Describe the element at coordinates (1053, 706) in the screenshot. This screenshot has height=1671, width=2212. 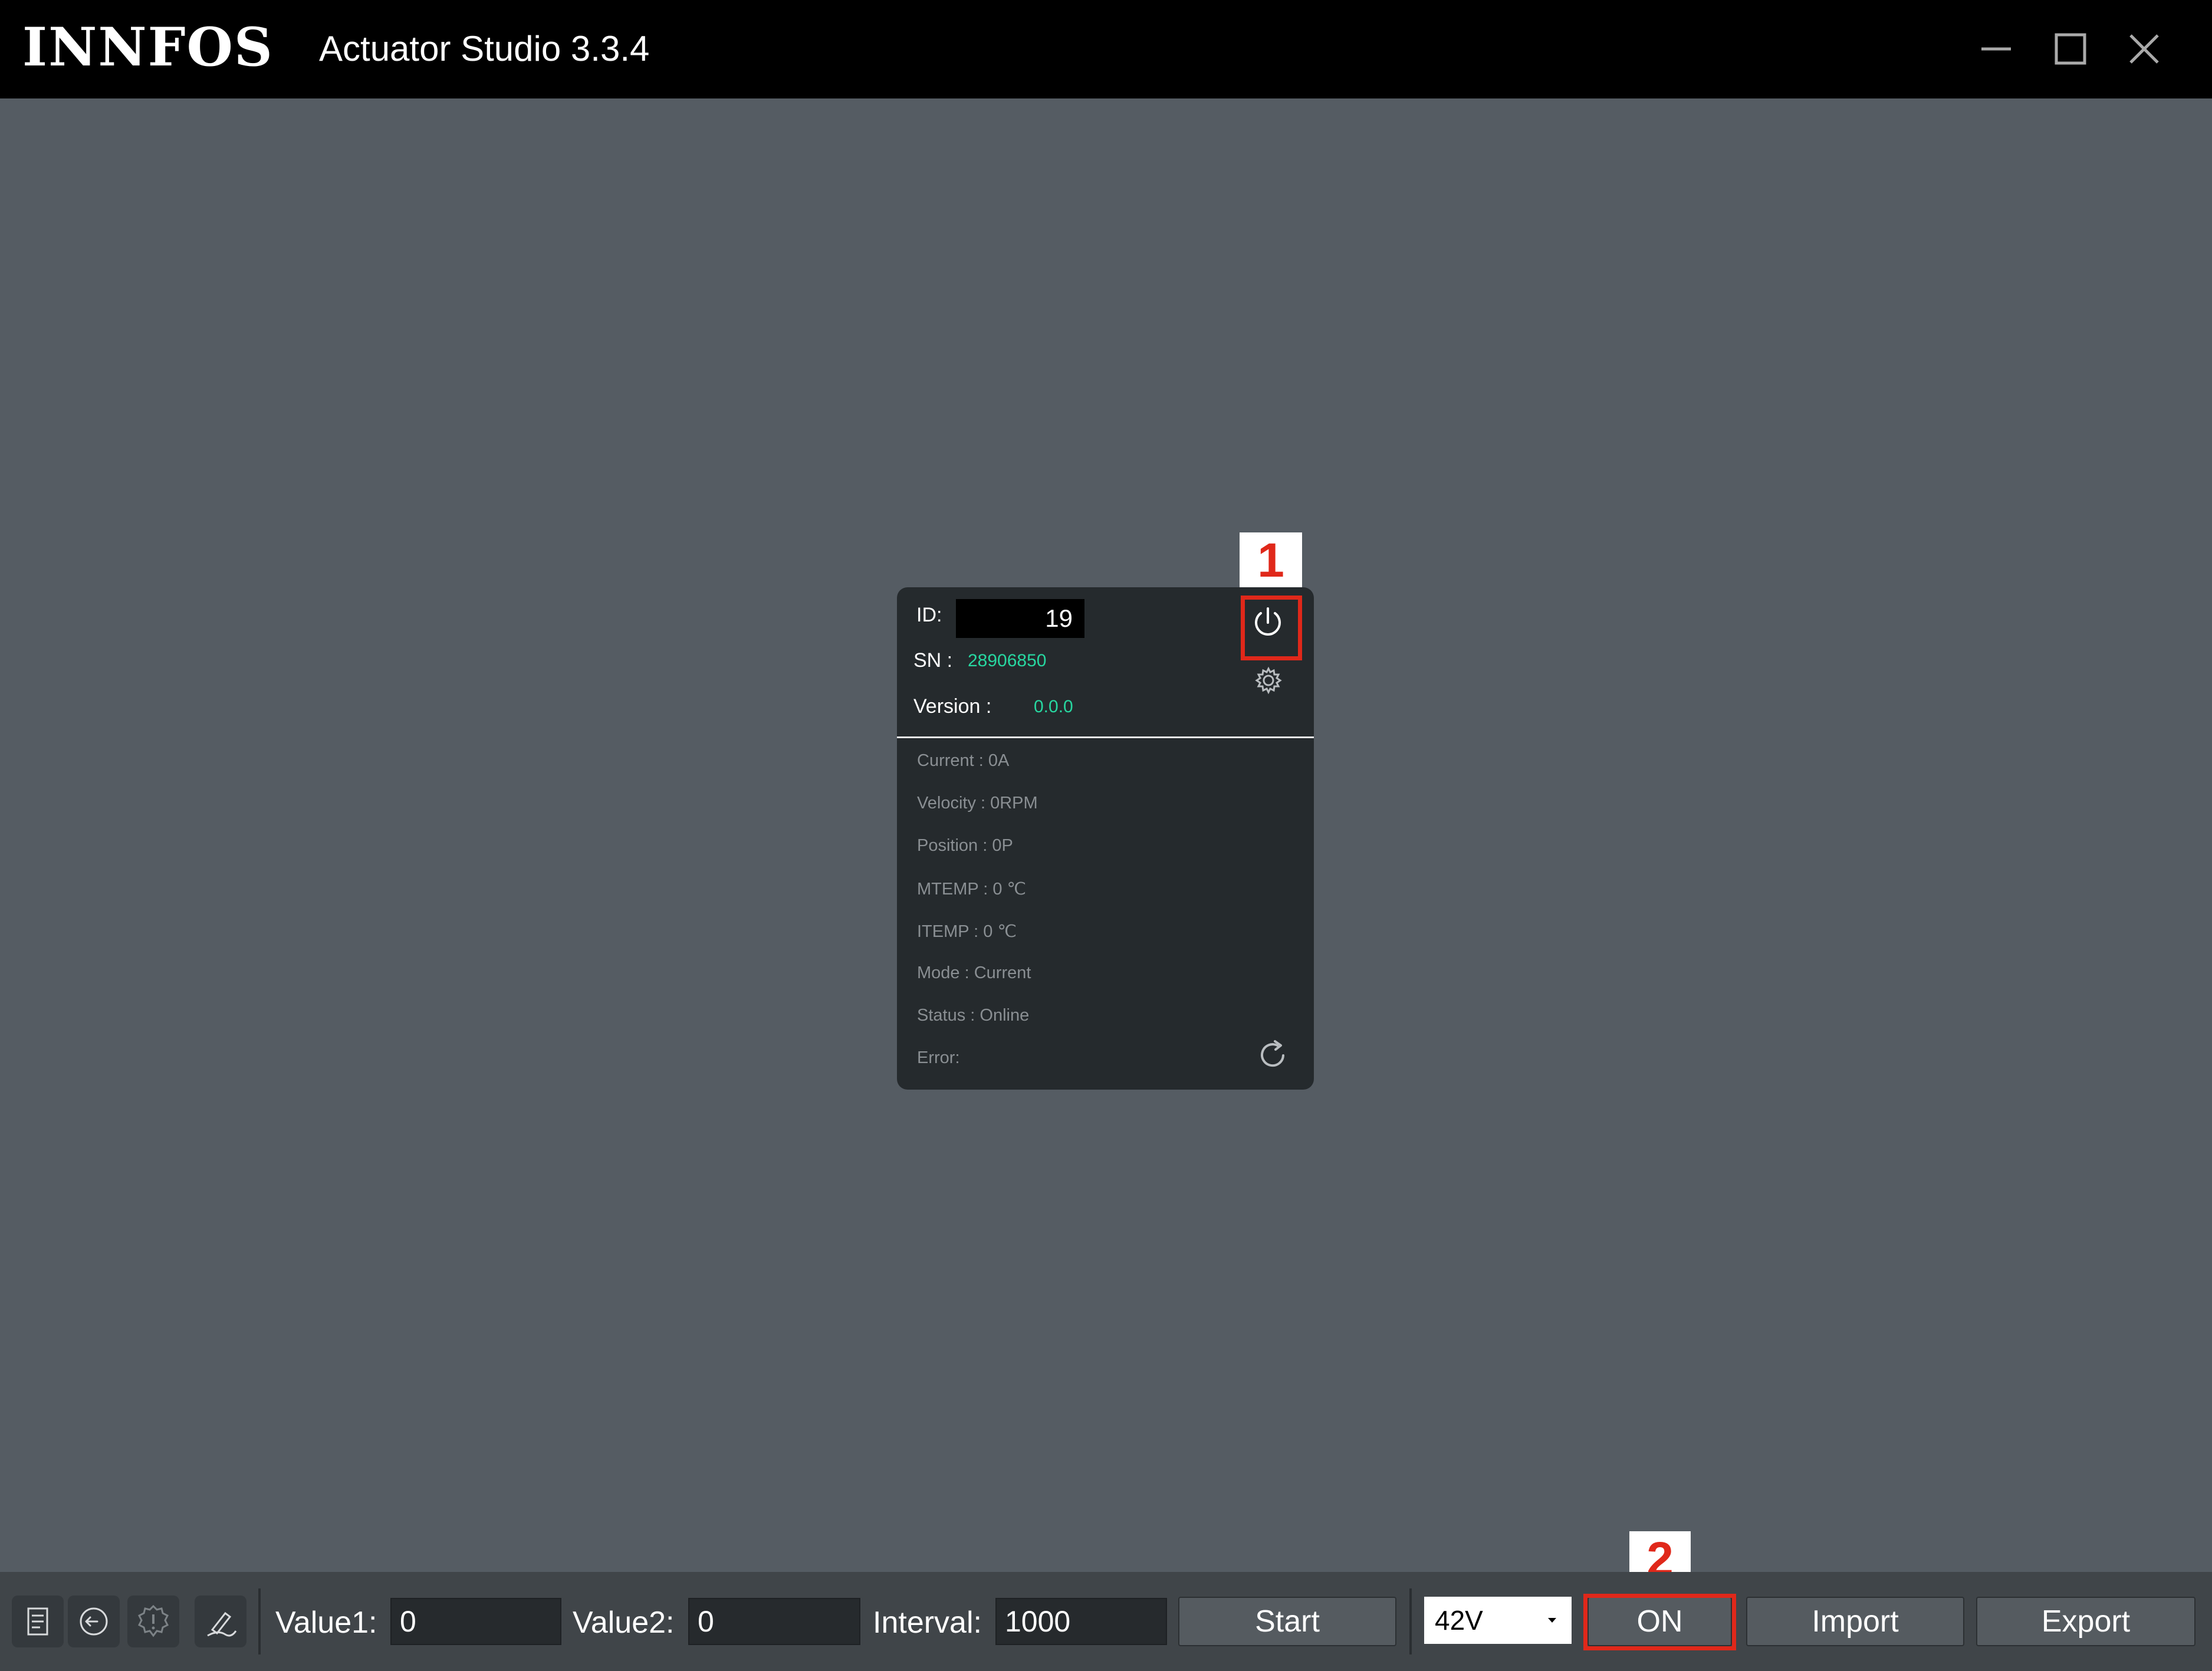
I see `version-value: 0.0.0` at that location.